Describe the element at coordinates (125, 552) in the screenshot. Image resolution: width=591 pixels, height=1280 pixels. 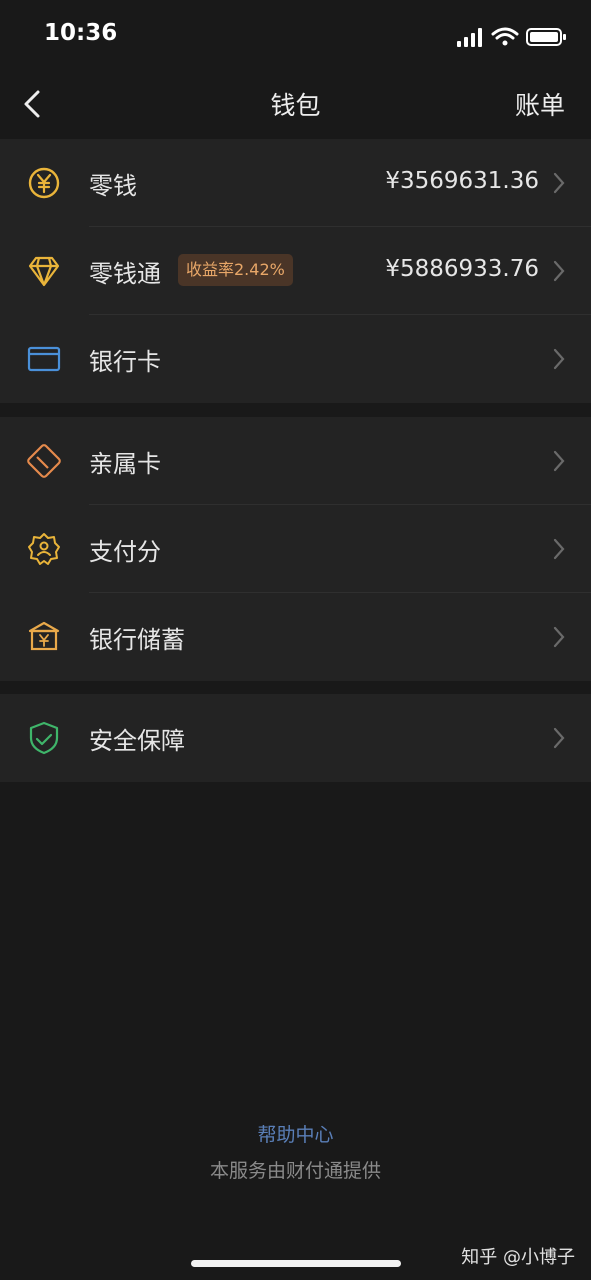
I see `row-label: 支付分` at that location.